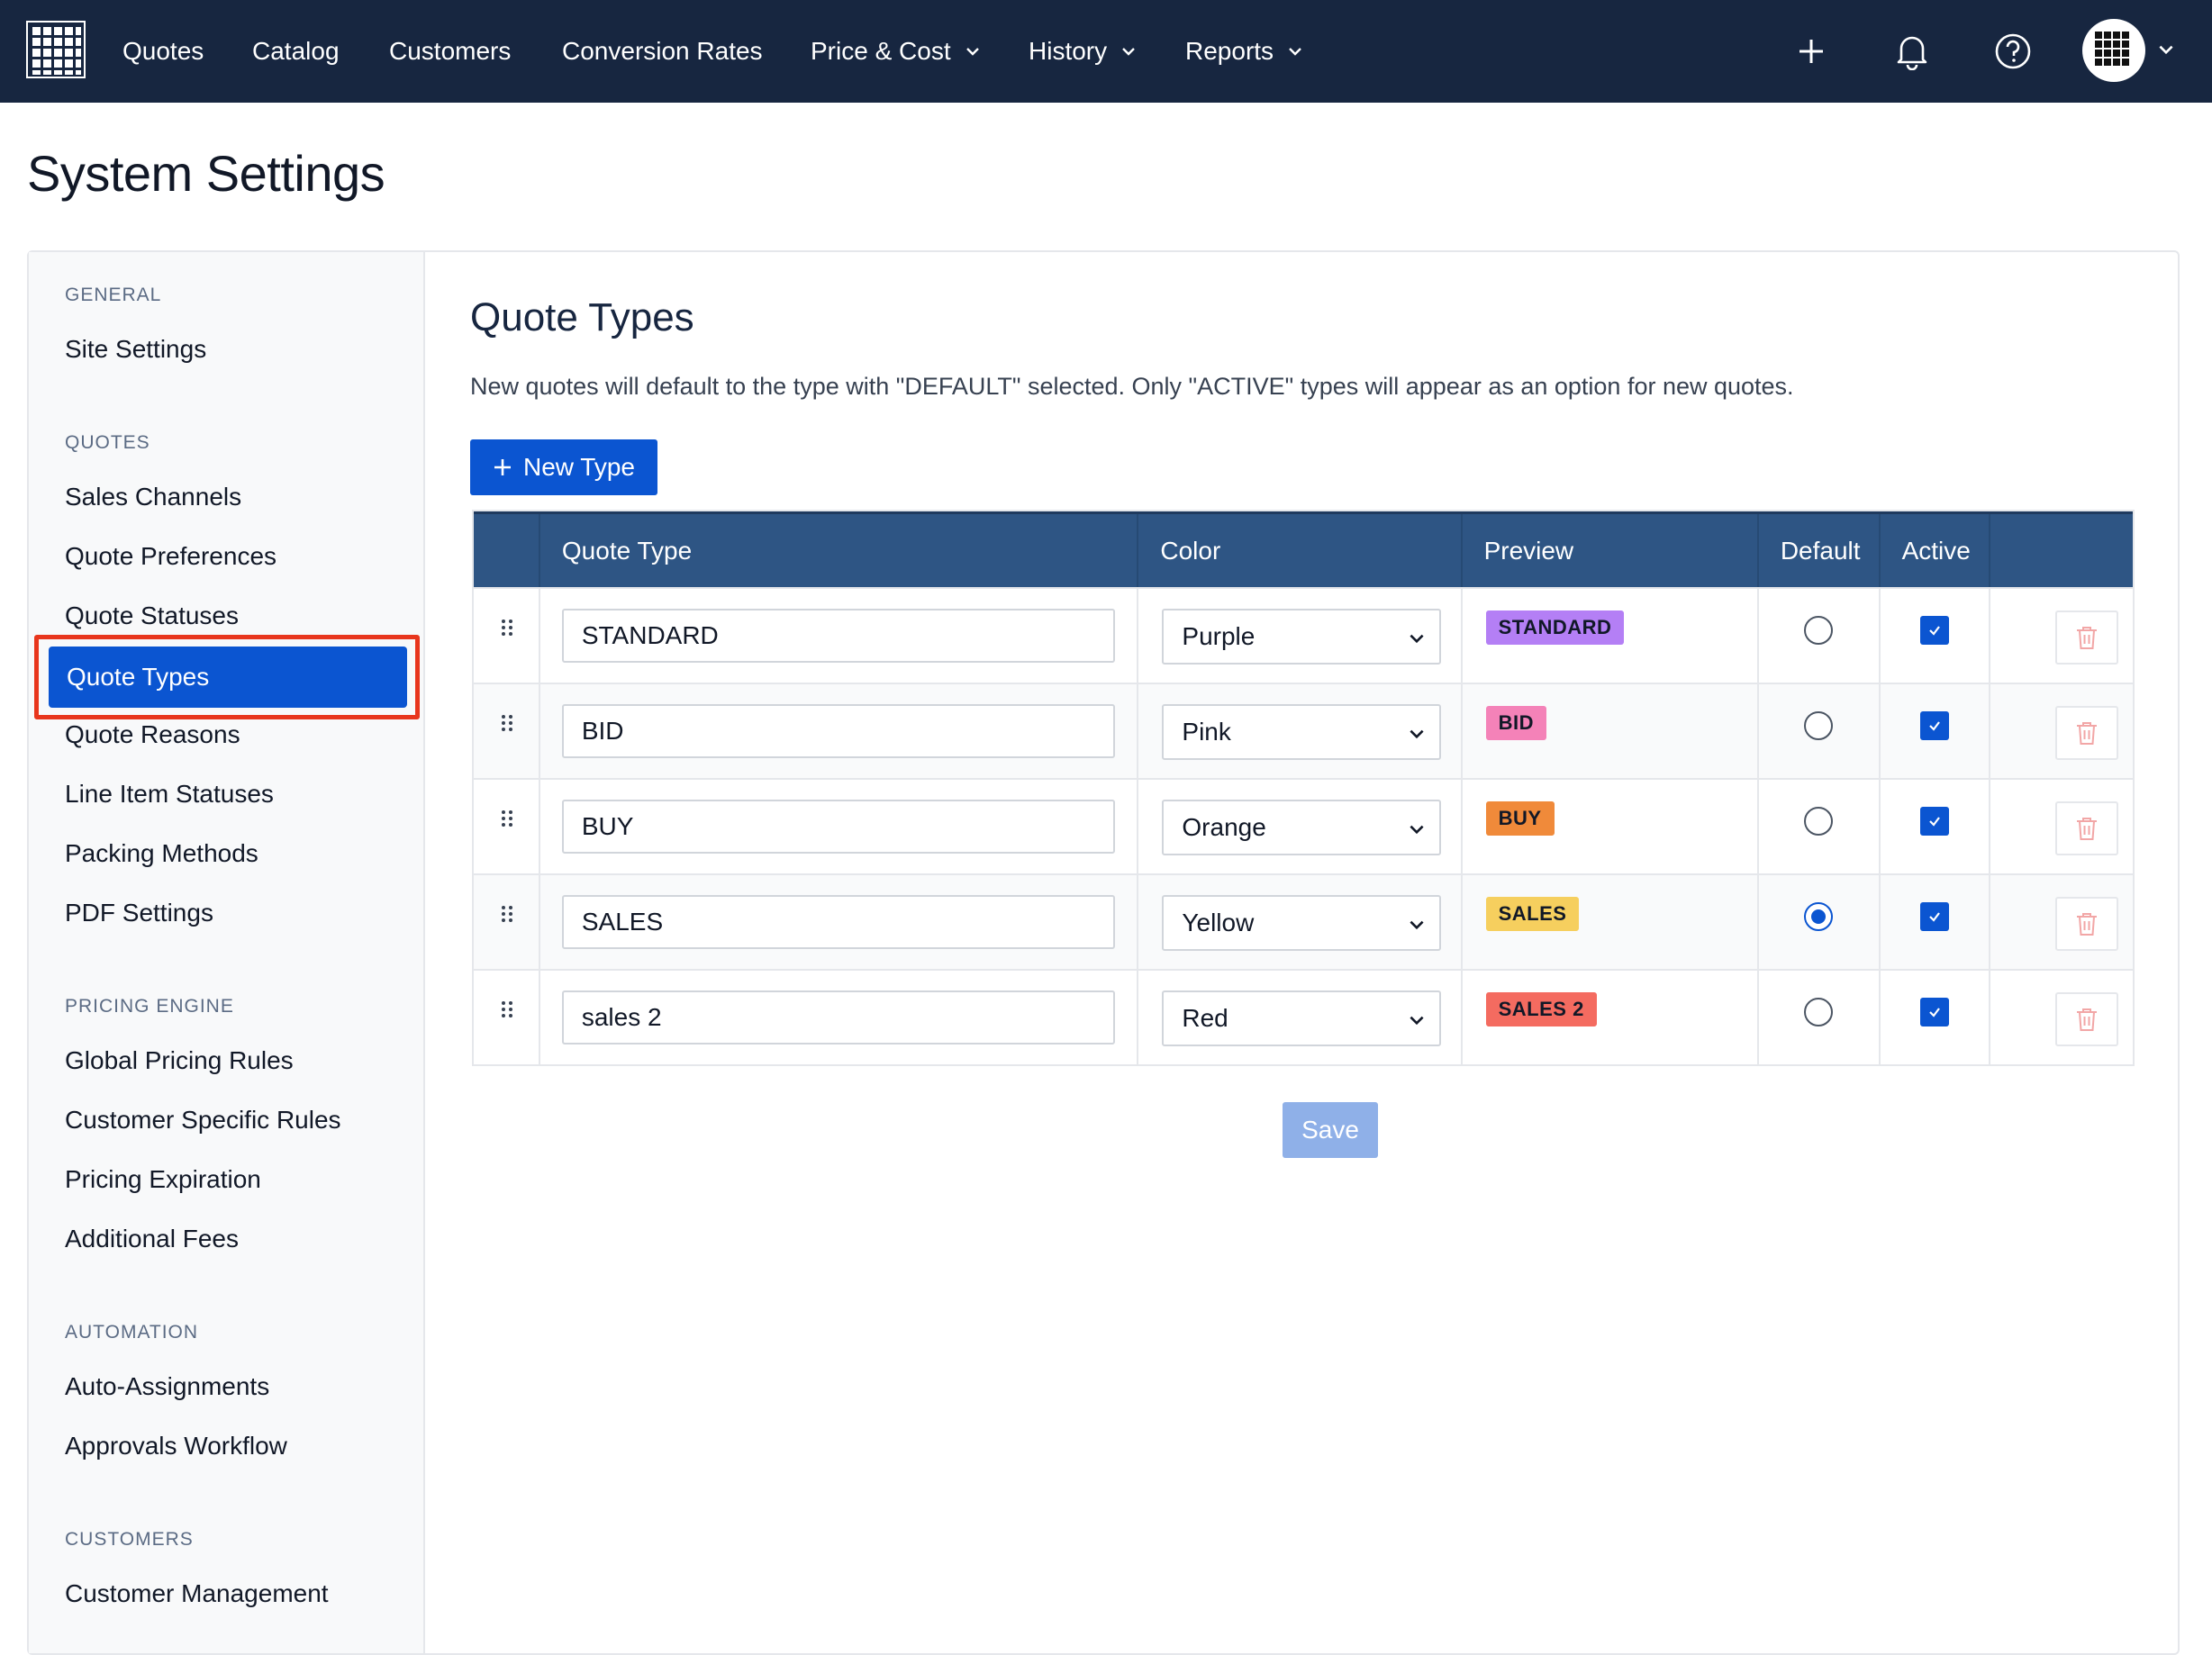  I want to click on sidebar-item-additional-fees: Additional Fees, so click(152, 1239).